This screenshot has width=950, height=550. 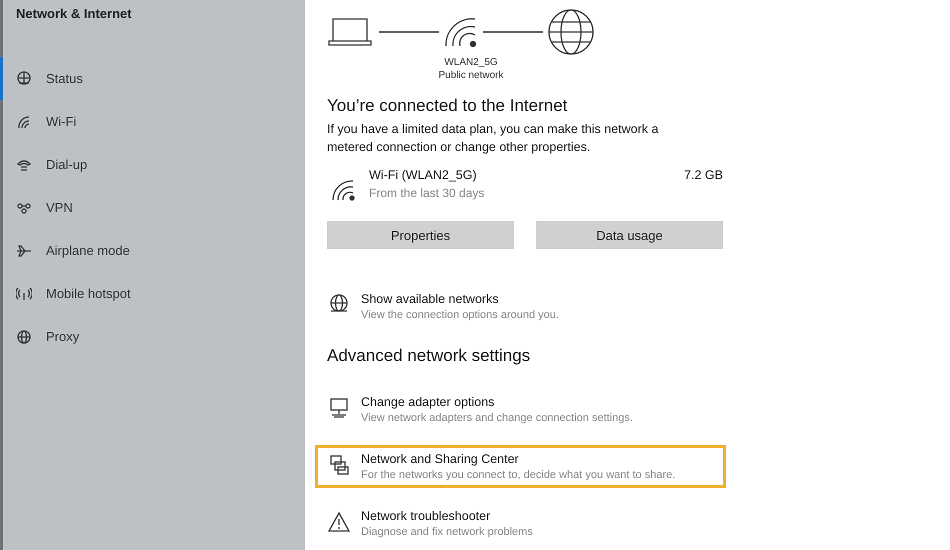 I want to click on sidebar-item: VPN, so click(x=80, y=207).